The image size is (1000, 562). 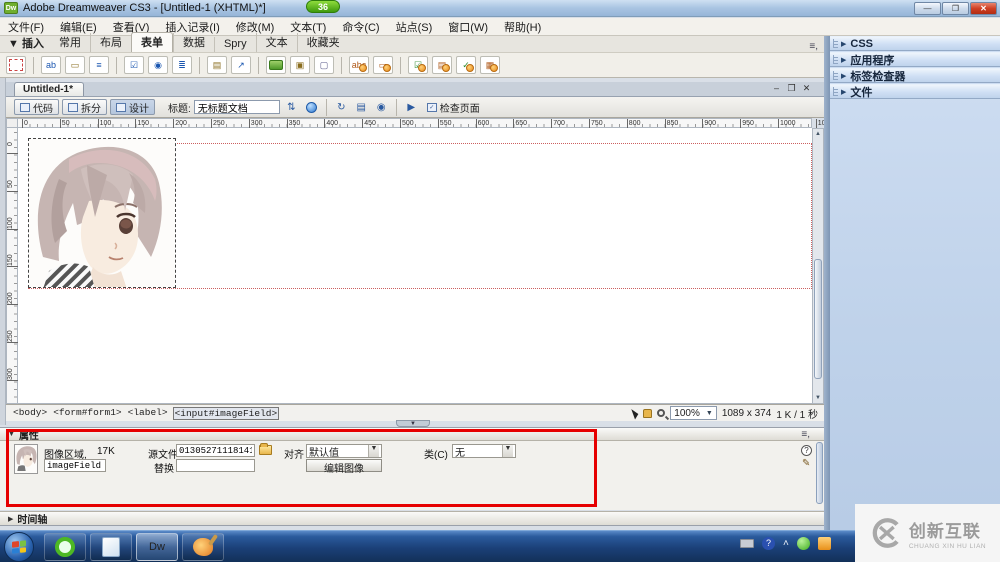 I want to click on properties-header: ▼ 属性 ≡,, so click(x=412, y=435).